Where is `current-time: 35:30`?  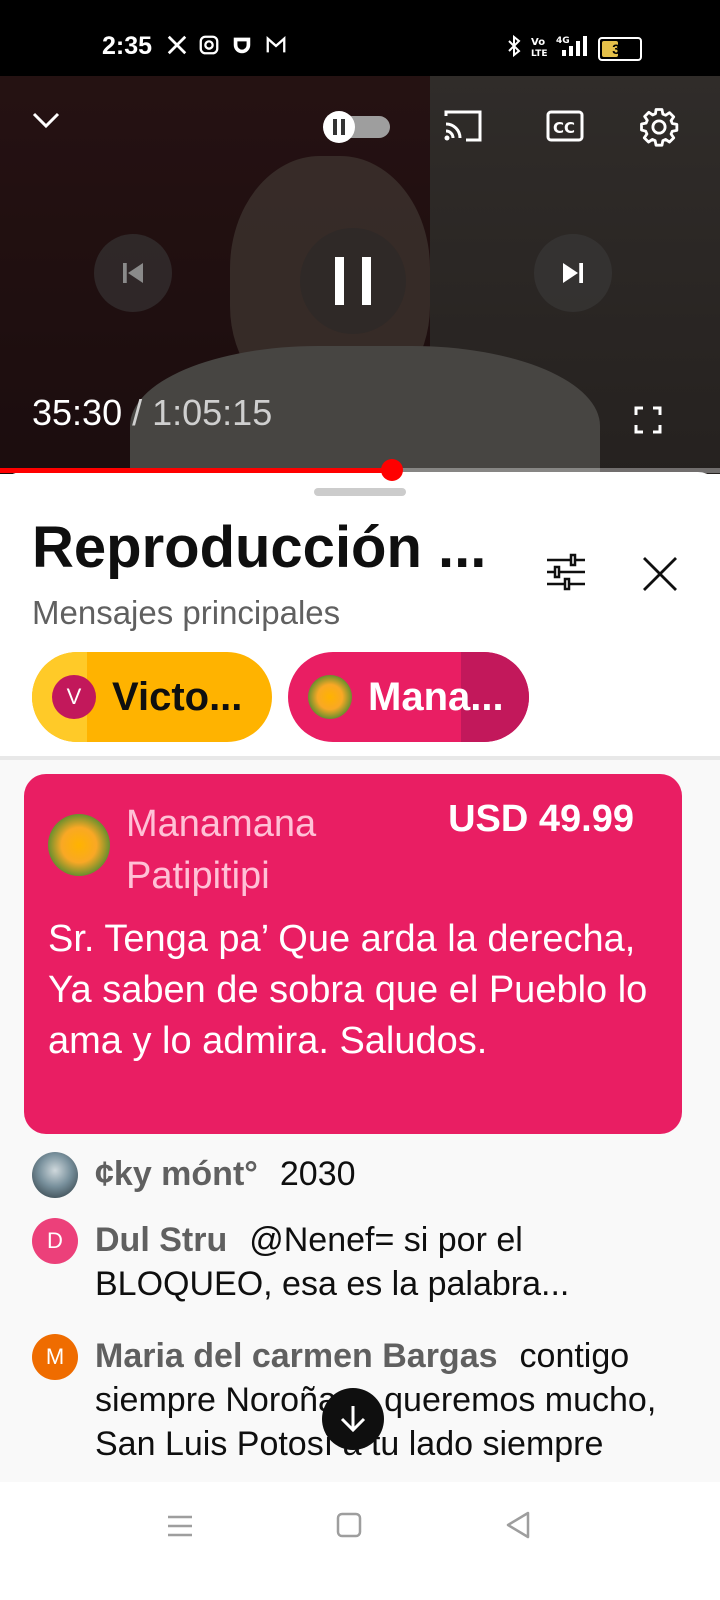
current-time: 35:30 is located at coordinates (77, 412).